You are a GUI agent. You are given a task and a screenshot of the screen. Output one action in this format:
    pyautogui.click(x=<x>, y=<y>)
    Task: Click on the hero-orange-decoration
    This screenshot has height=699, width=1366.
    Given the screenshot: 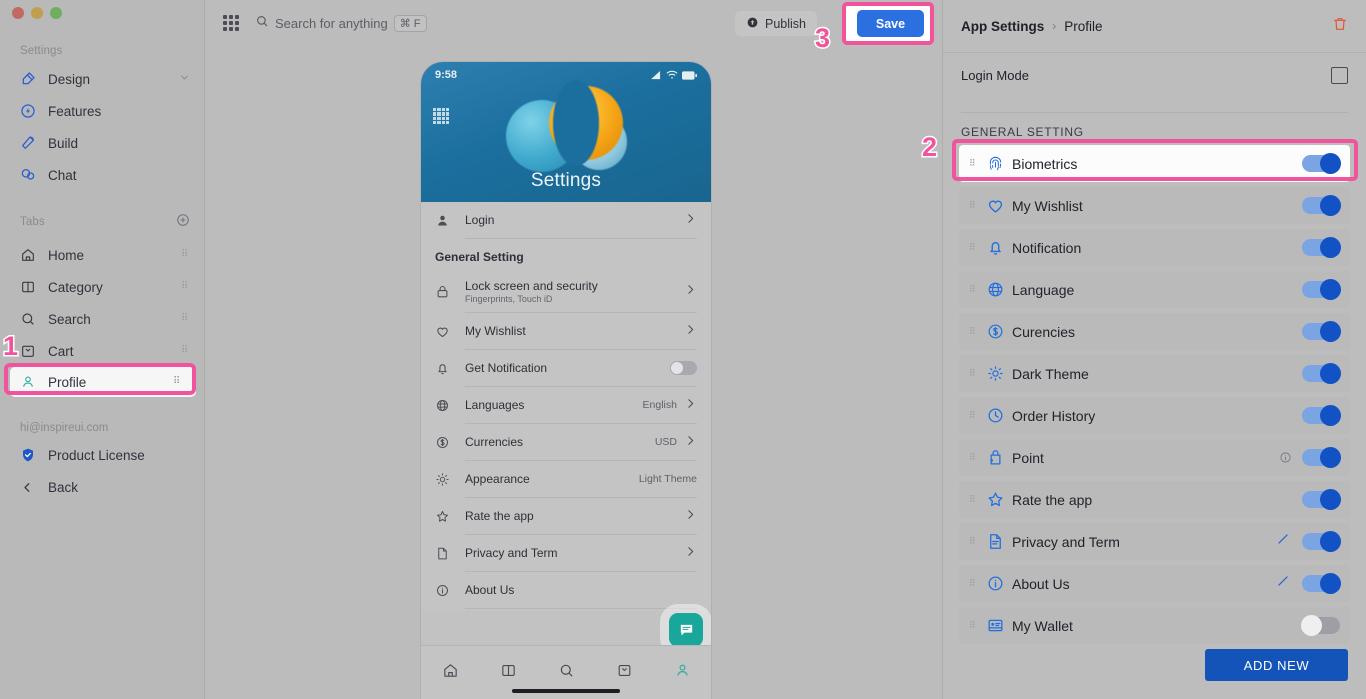 What is the action you would take?
    pyautogui.click(x=586, y=123)
    